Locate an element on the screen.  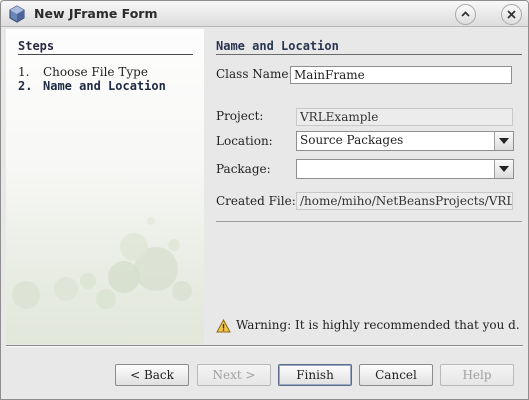
package-combobox is located at coordinates (405, 169).